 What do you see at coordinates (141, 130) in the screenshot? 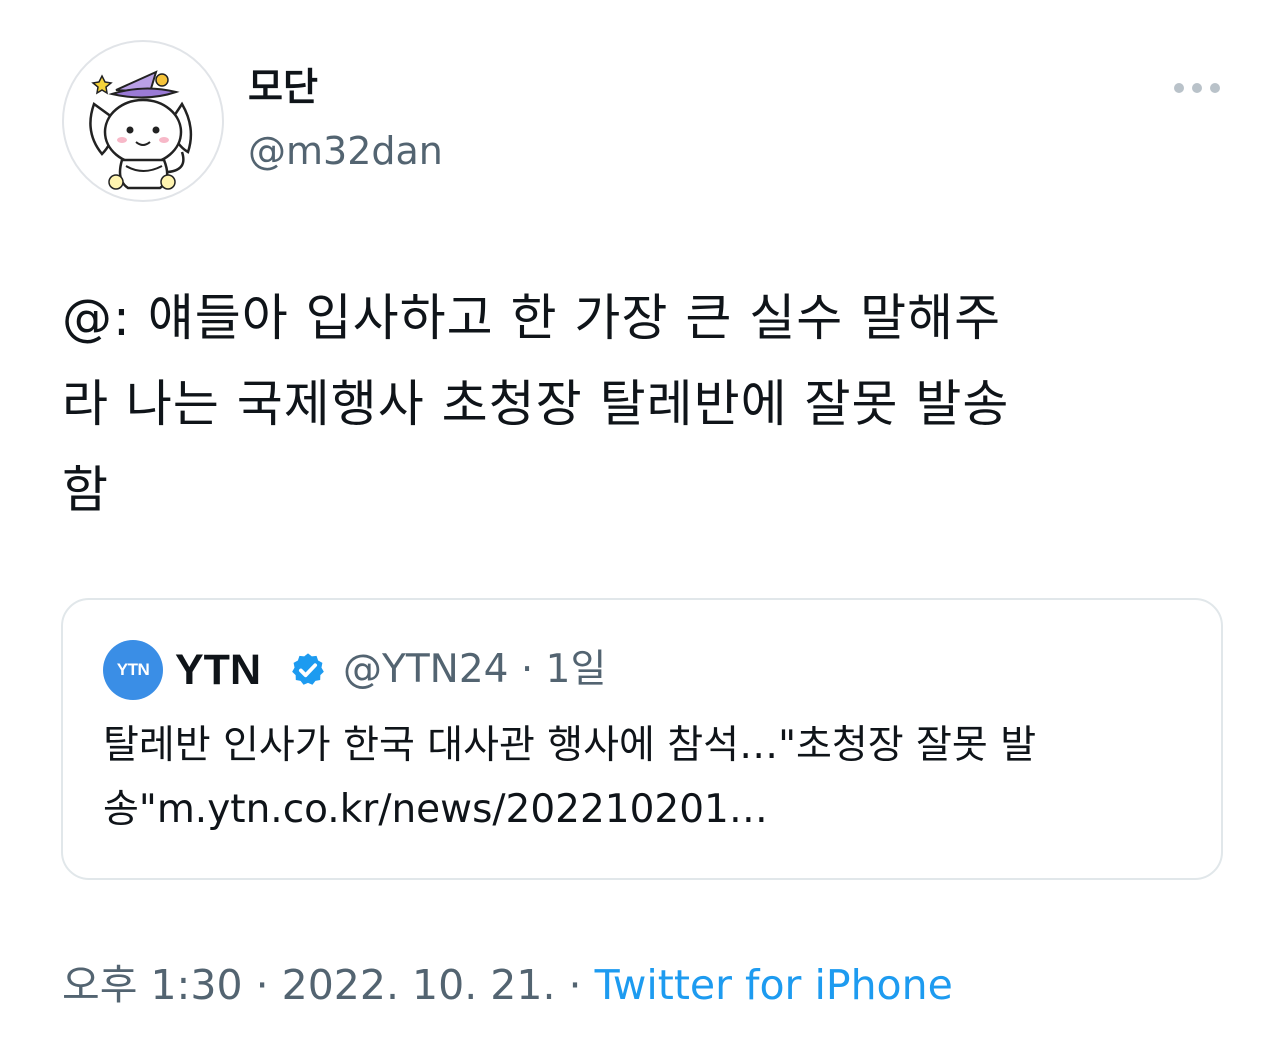
I see `character-illustration` at bounding box center [141, 130].